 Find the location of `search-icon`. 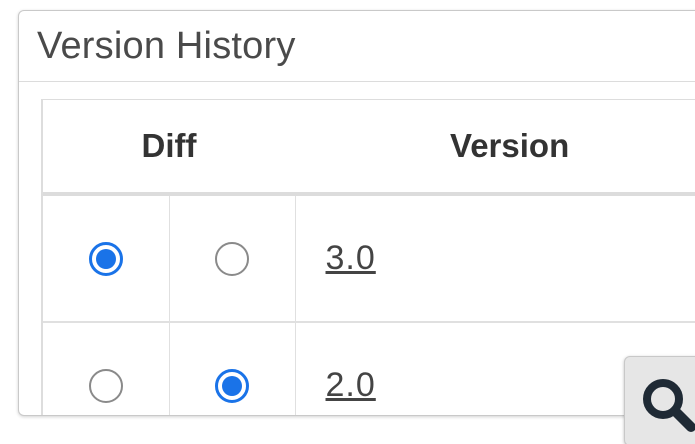

search-icon is located at coordinates (669, 405).